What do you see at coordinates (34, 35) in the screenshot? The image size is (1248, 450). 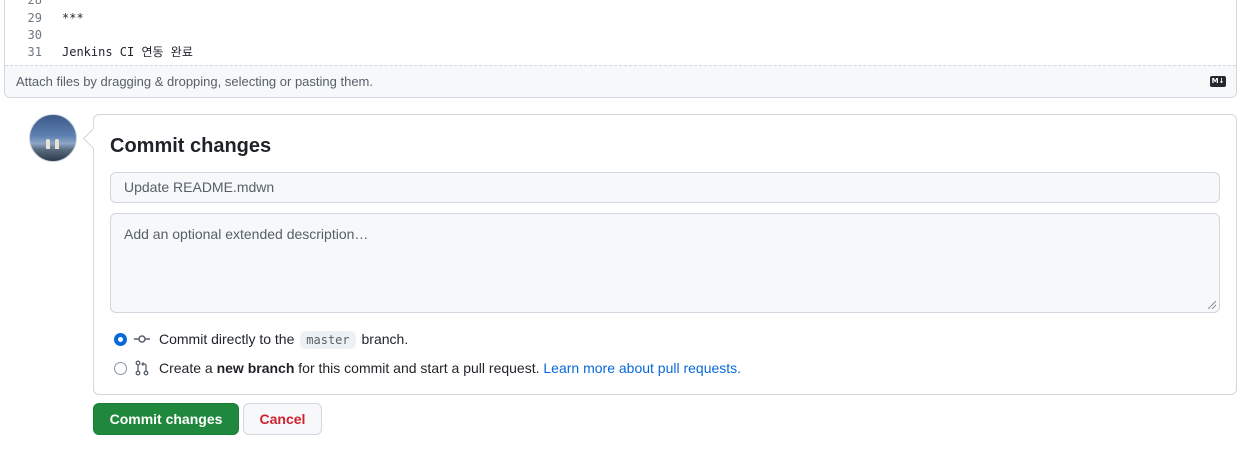 I see `line-number: 30` at bounding box center [34, 35].